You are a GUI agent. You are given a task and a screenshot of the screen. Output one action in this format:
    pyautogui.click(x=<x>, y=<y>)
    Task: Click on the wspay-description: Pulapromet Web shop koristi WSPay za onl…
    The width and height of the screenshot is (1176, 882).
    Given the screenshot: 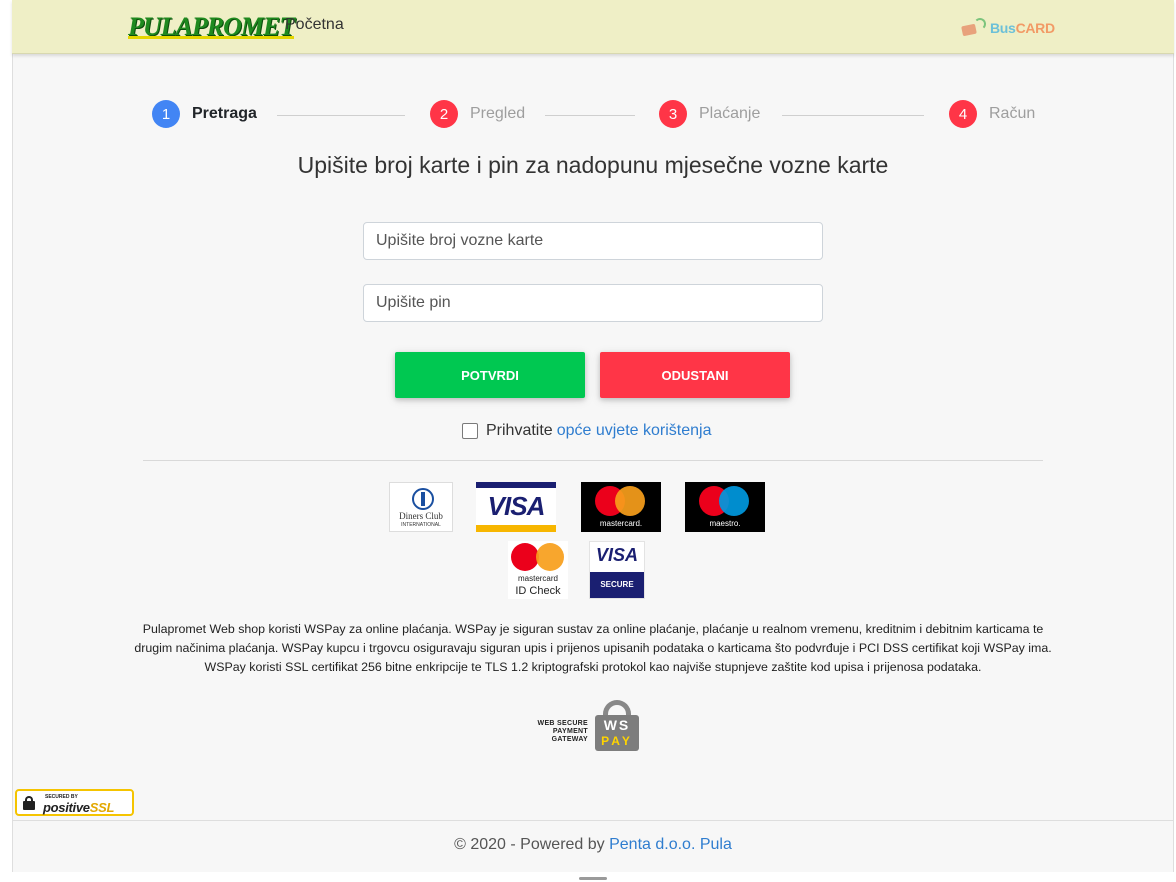 What is the action you would take?
    pyautogui.click(x=593, y=648)
    